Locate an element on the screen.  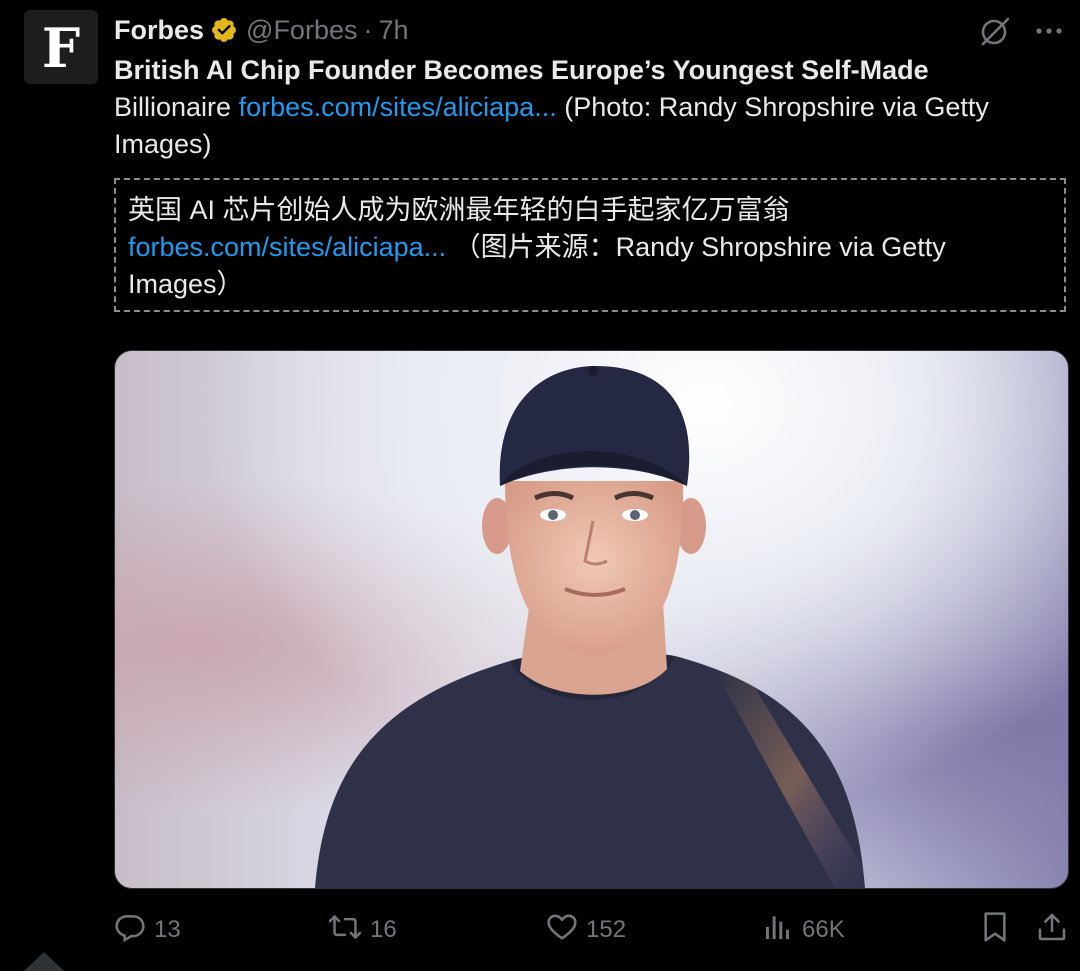
grok-icon is located at coordinates (995, 31).